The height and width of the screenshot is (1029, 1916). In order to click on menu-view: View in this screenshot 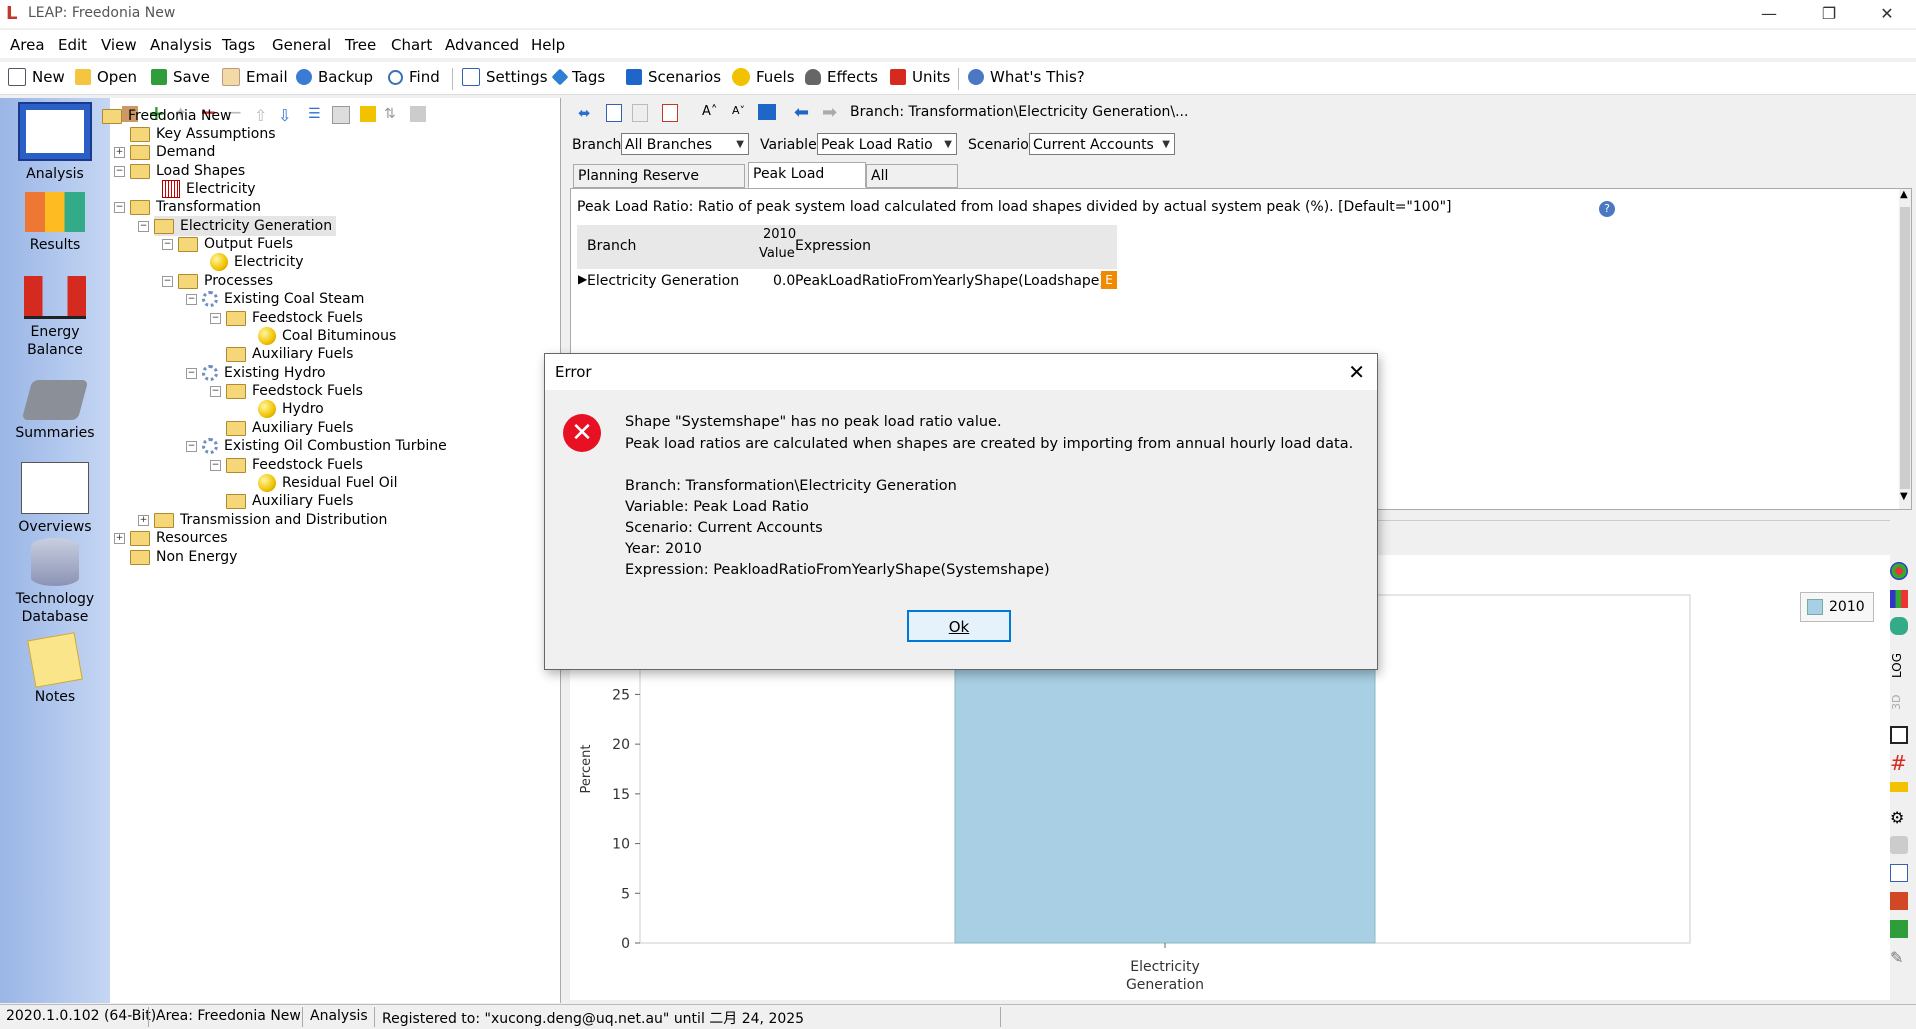, I will do `click(119, 45)`.